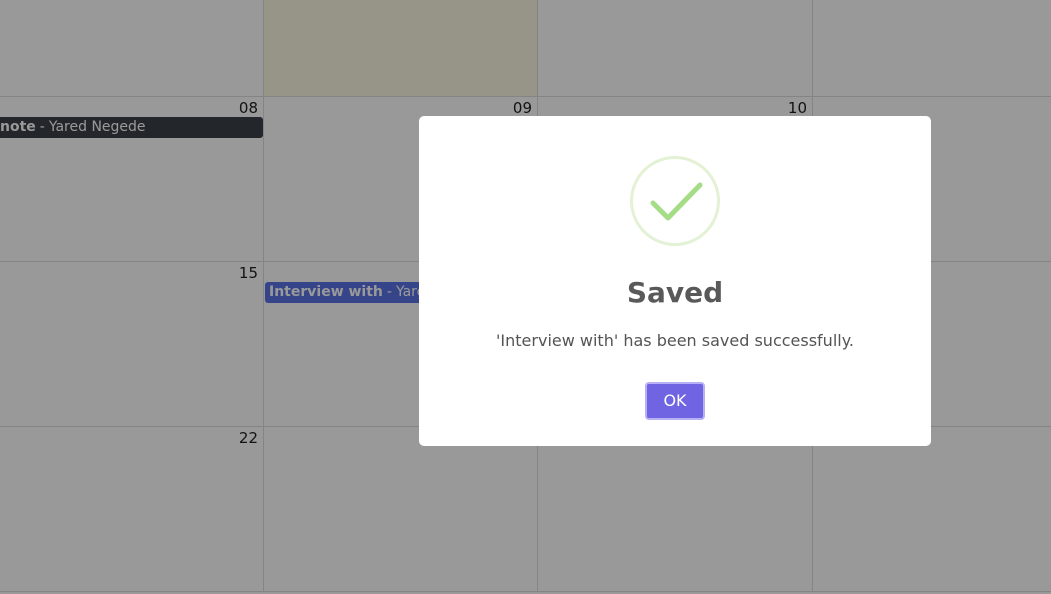  Describe the element at coordinates (675, 201) in the screenshot. I see `success-check-icon` at that location.